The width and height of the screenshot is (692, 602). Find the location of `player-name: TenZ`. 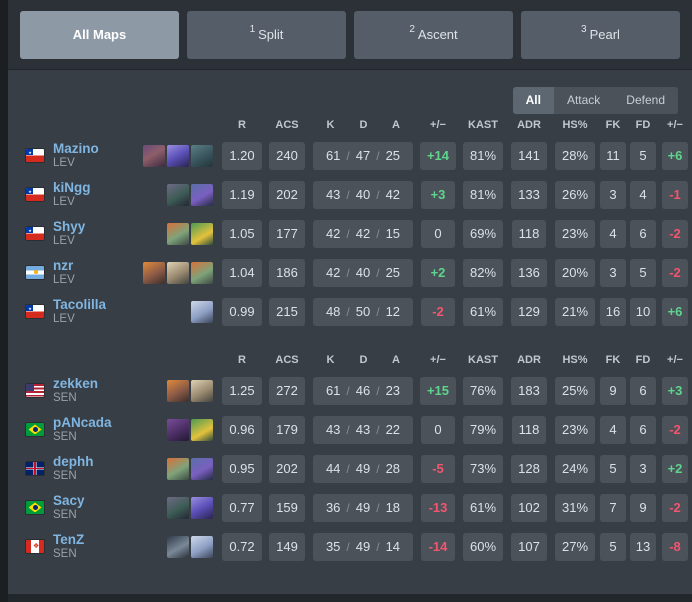

player-name: TenZ is located at coordinates (68, 540).